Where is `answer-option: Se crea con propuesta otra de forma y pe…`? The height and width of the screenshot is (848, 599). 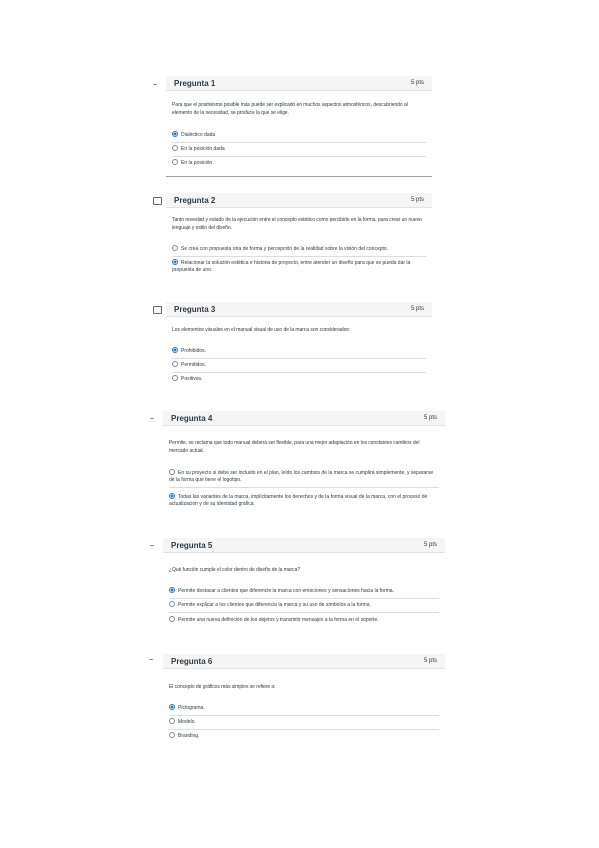 answer-option: Se crea con propuesta otra de forma y pe… is located at coordinates (299, 251).